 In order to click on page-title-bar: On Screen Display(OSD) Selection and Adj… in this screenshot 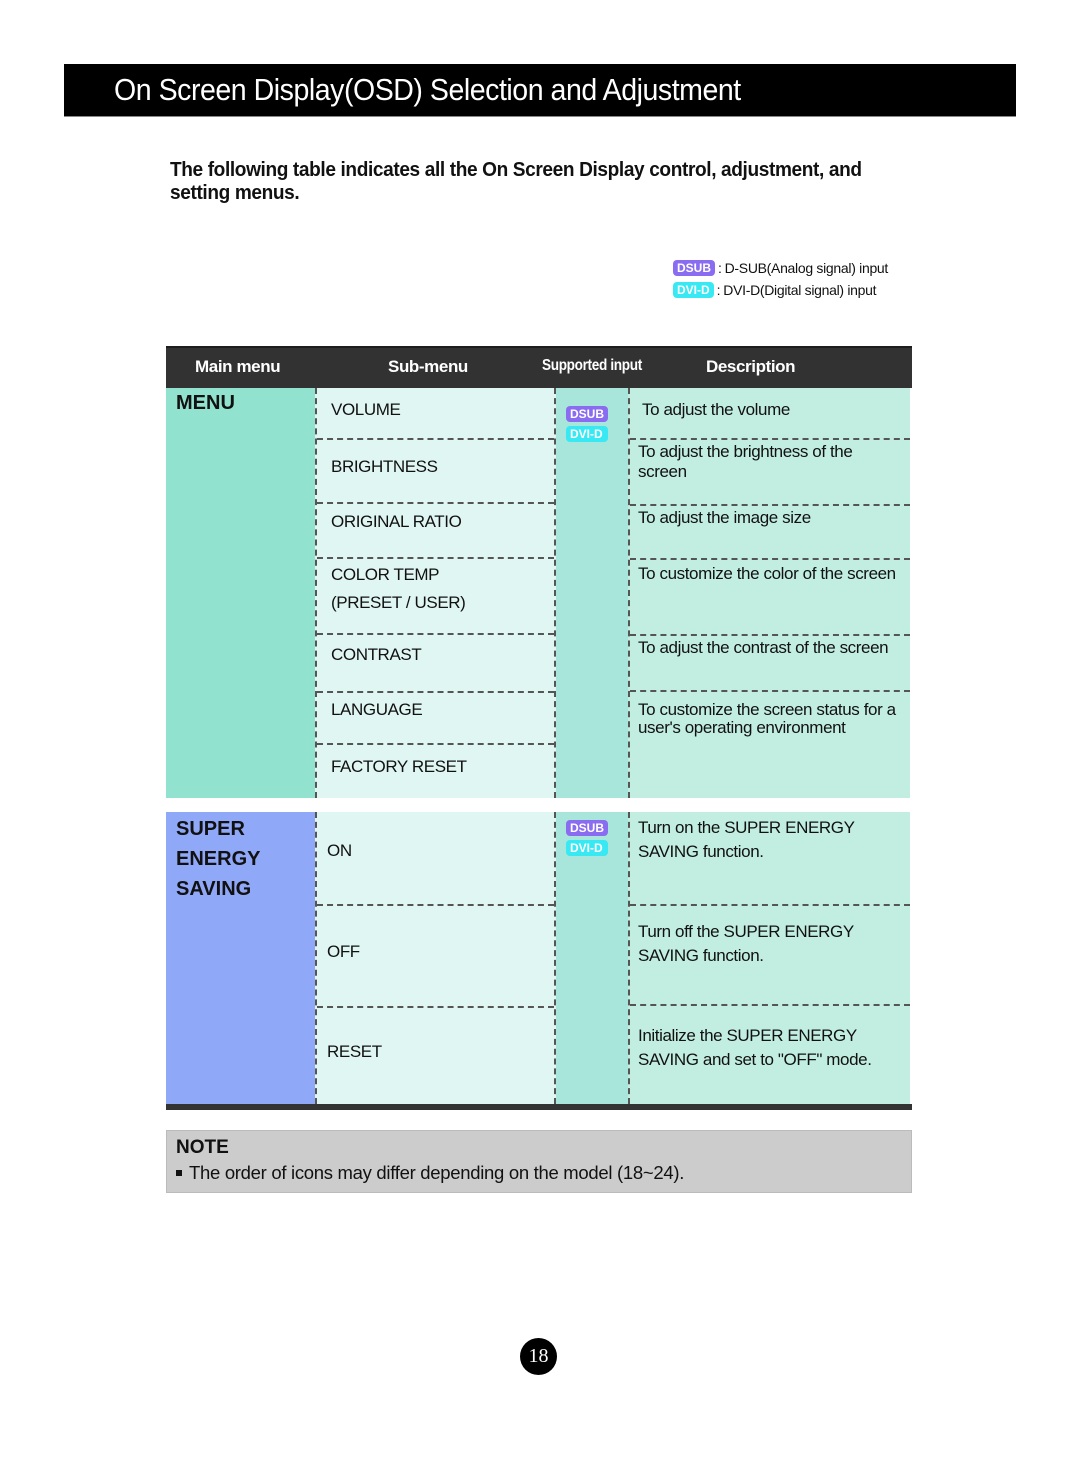, I will do `click(540, 90)`.